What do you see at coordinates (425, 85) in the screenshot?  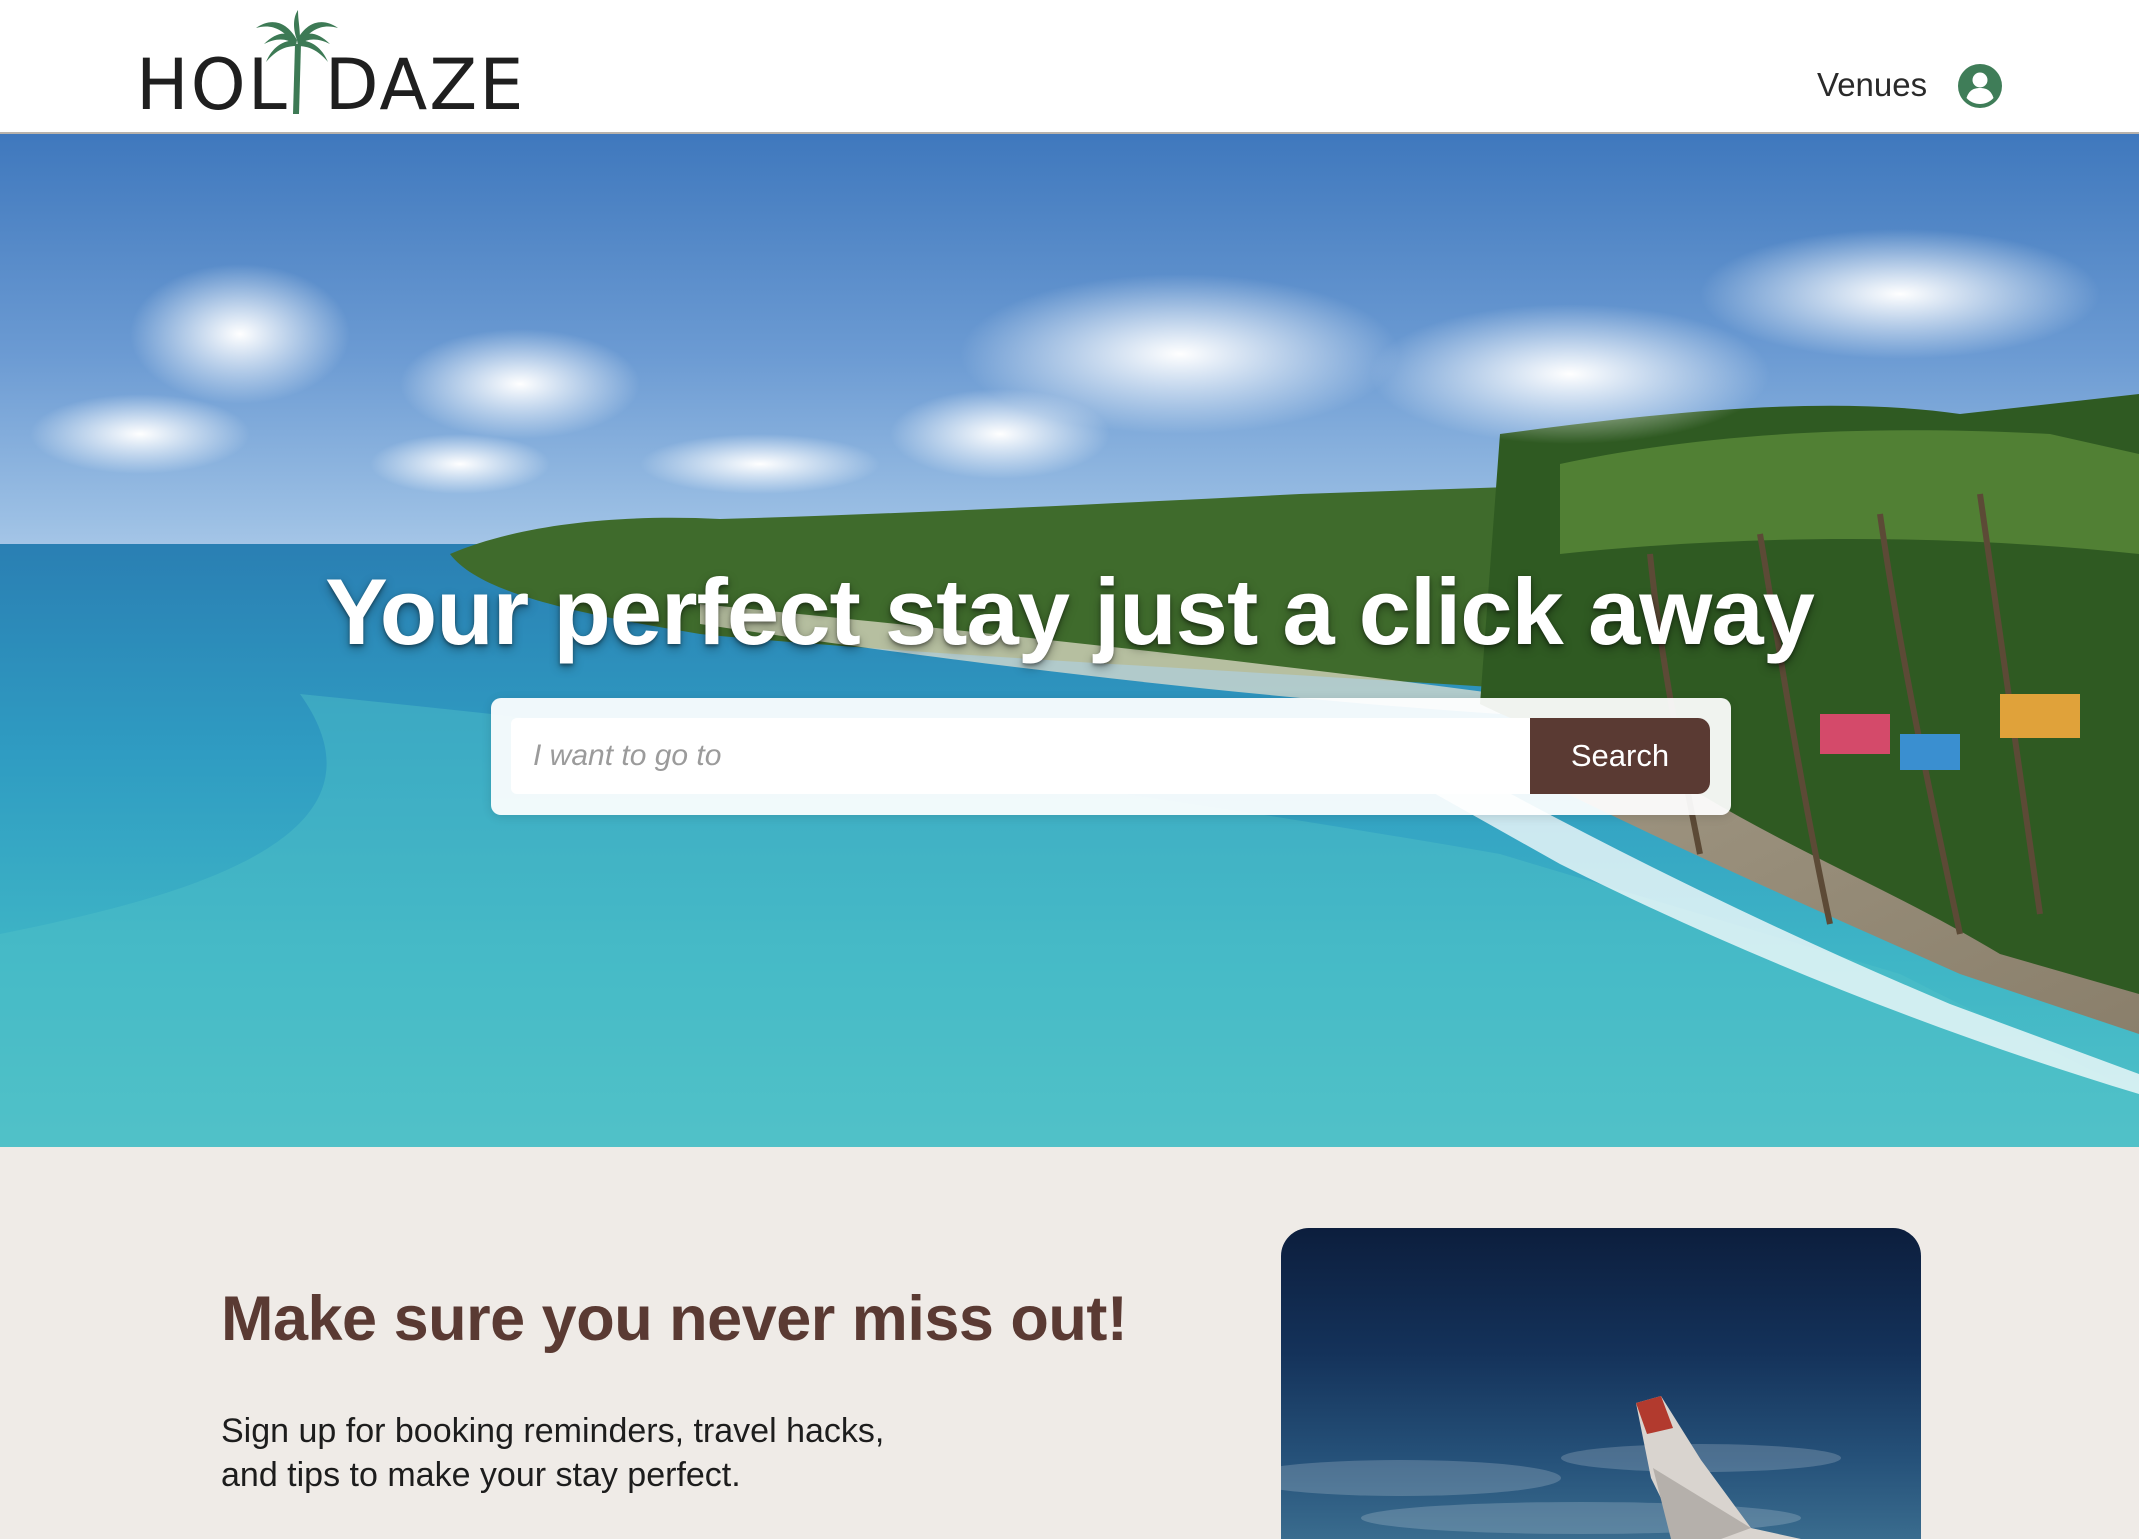 I see `logo-text-right: DAZE` at bounding box center [425, 85].